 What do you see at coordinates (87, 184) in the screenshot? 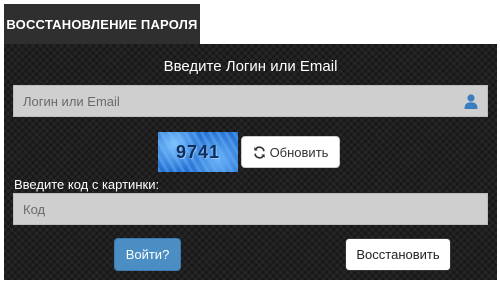
I see `code-label: Введите код с картинки:` at bounding box center [87, 184].